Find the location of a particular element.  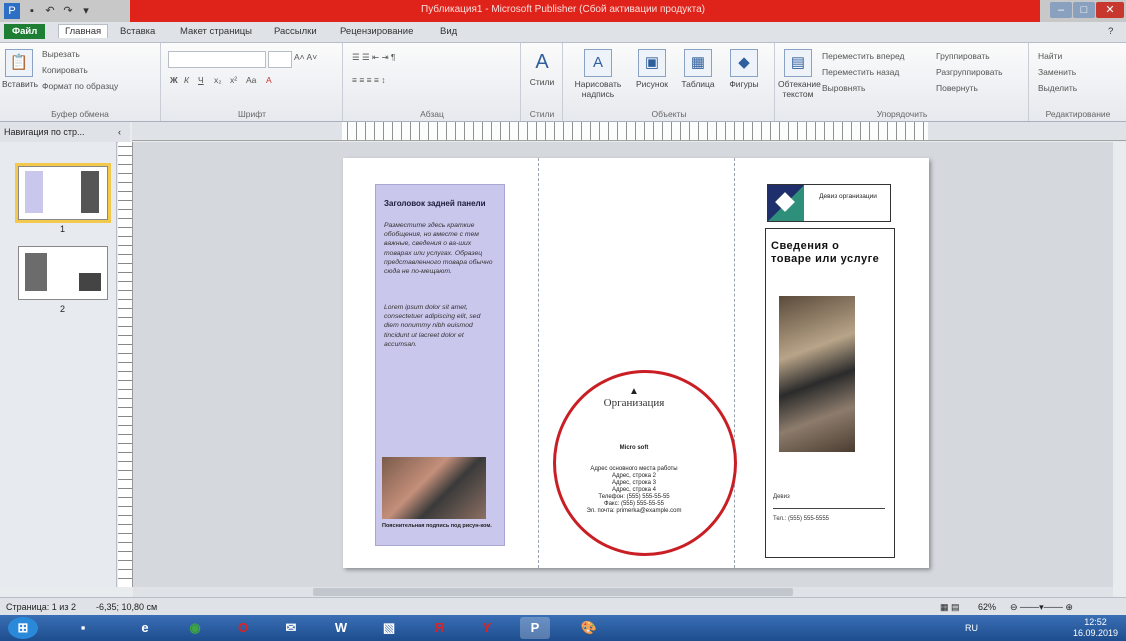

yandex-browser-icon: Y is located at coordinates (487, 628).